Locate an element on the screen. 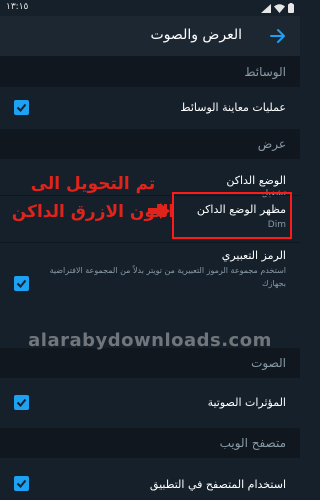 The height and width of the screenshot is (500, 320). battery-icon is located at coordinates (291, 8).